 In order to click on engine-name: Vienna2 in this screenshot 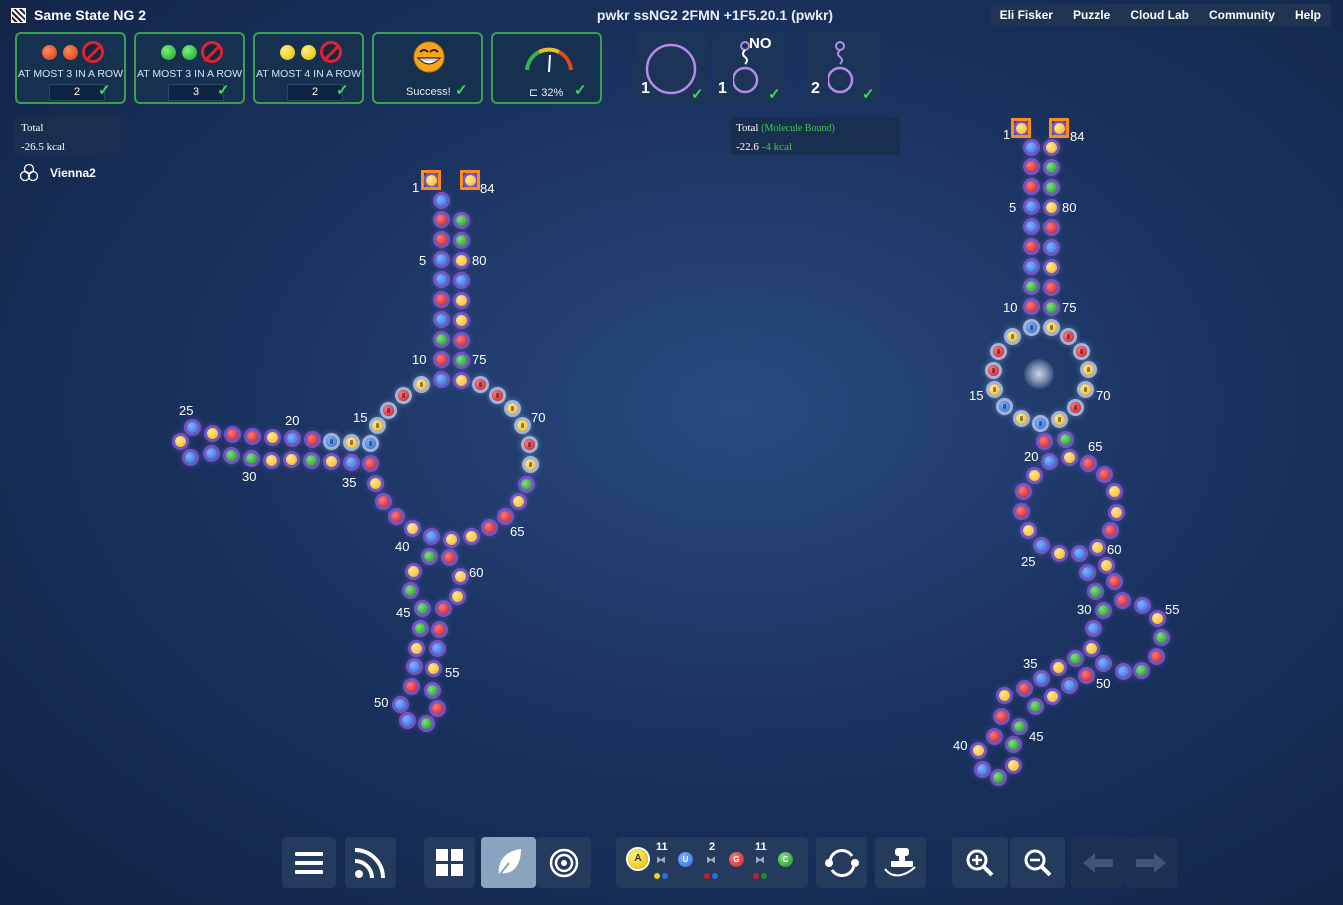, I will do `click(73, 173)`.